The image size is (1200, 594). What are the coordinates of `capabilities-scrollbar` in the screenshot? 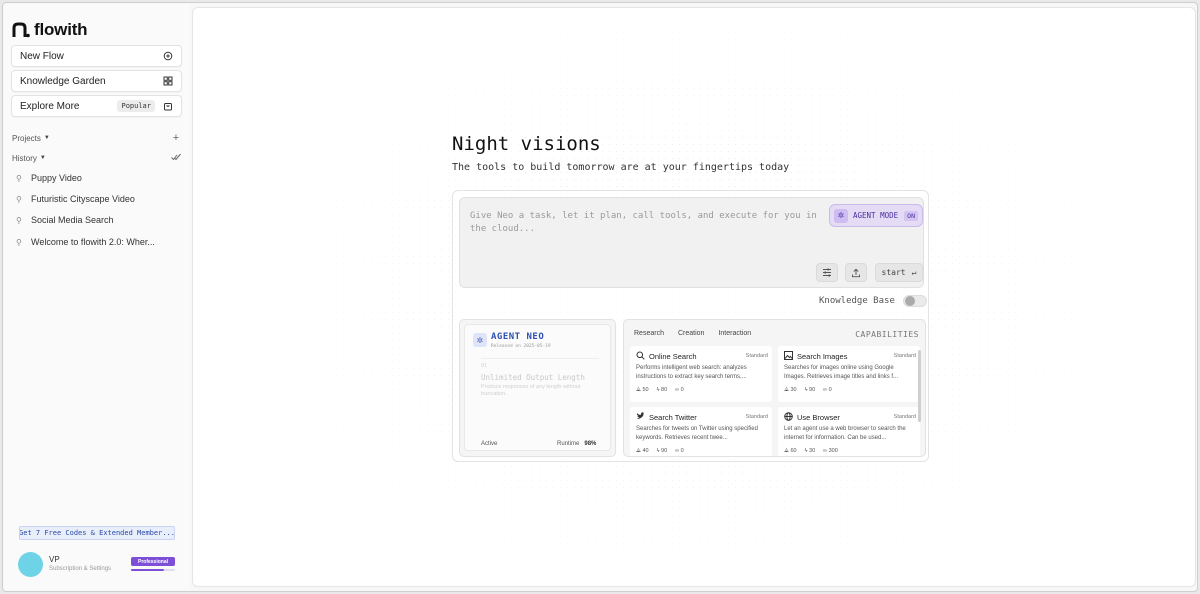 It's located at (919, 386).